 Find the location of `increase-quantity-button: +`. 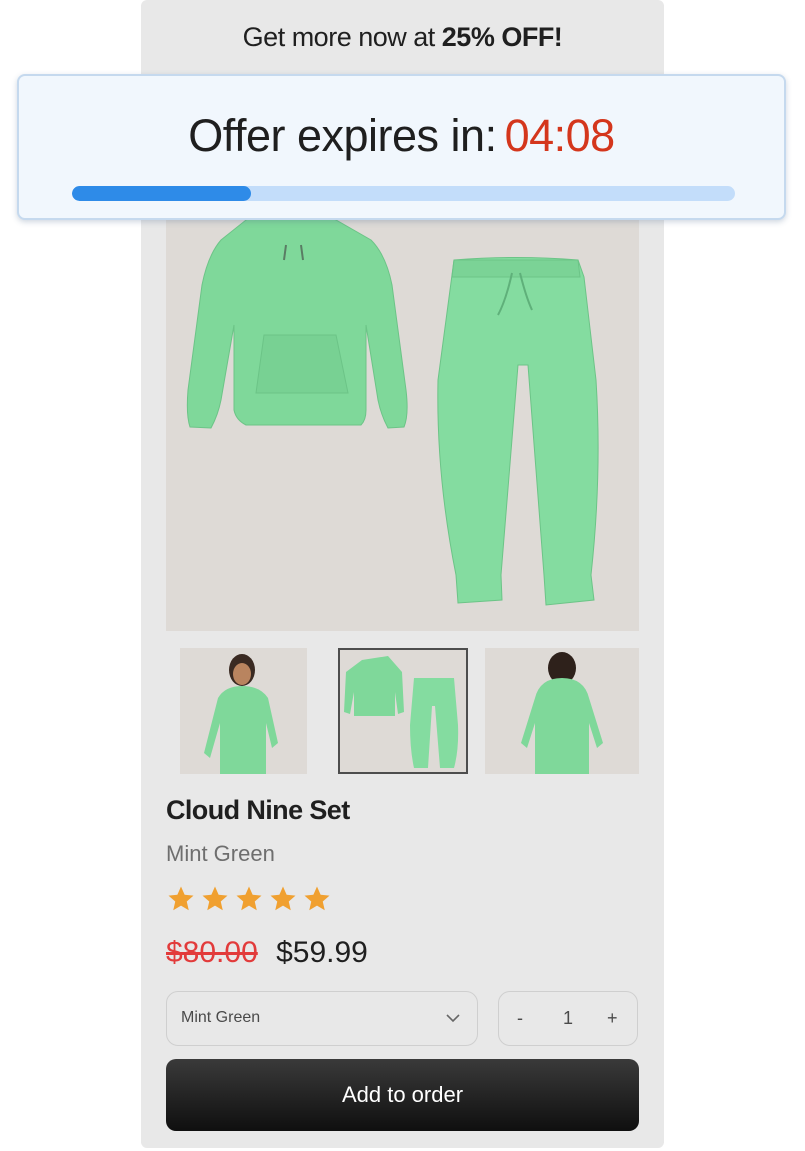

increase-quantity-button: + is located at coordinates (612, 1018).